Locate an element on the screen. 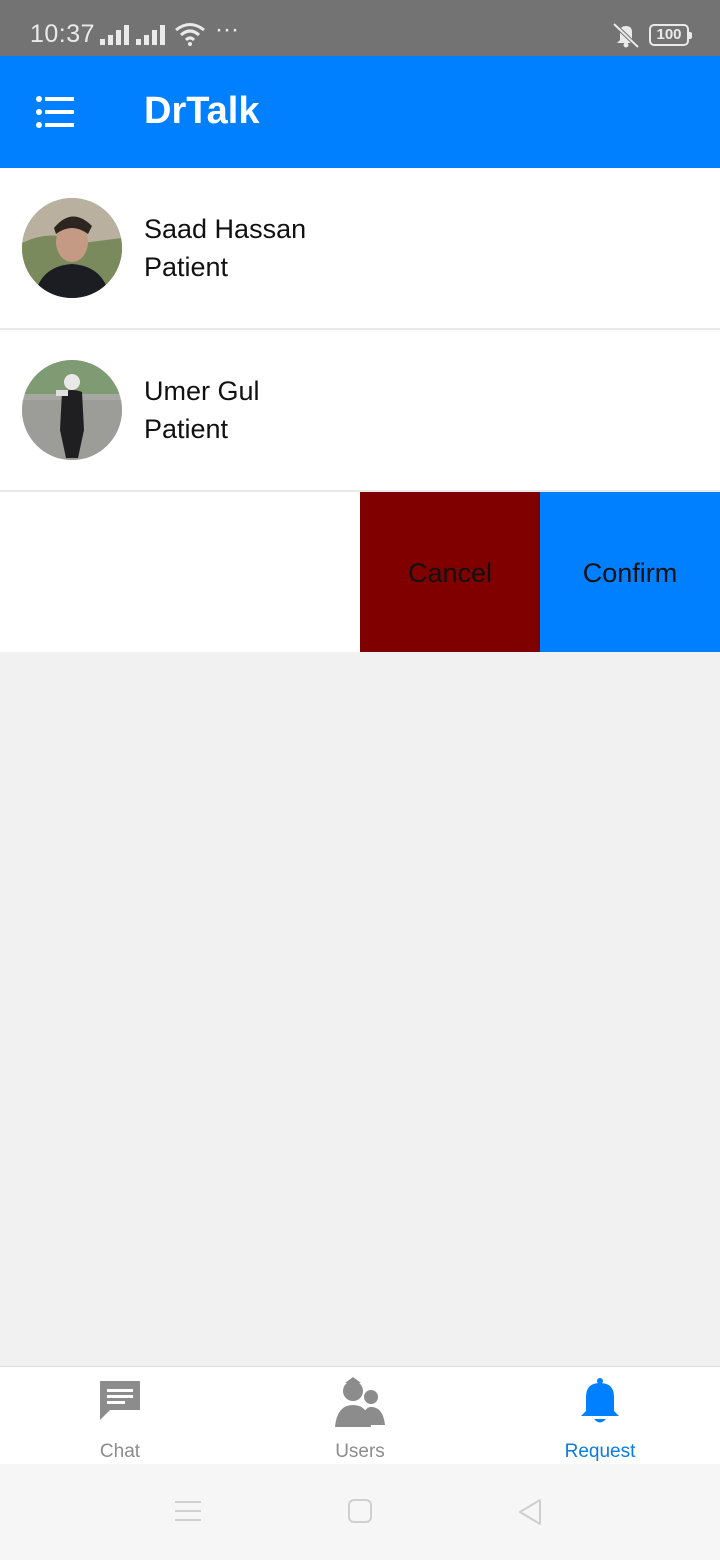 The image size is (720, 1560). swipe-action-row: Cancel Confirm is located at coordinates (360, 572).